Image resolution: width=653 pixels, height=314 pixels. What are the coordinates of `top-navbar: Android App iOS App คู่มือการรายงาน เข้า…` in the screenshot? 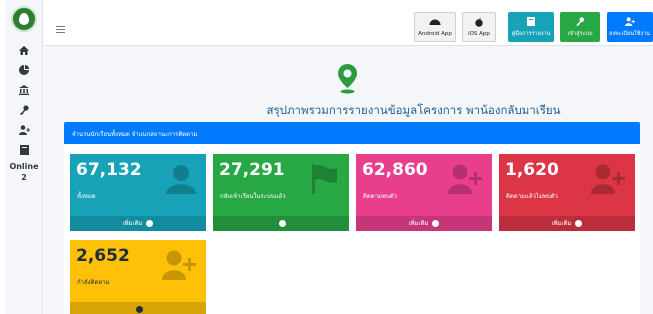 It's located at (348, 23).